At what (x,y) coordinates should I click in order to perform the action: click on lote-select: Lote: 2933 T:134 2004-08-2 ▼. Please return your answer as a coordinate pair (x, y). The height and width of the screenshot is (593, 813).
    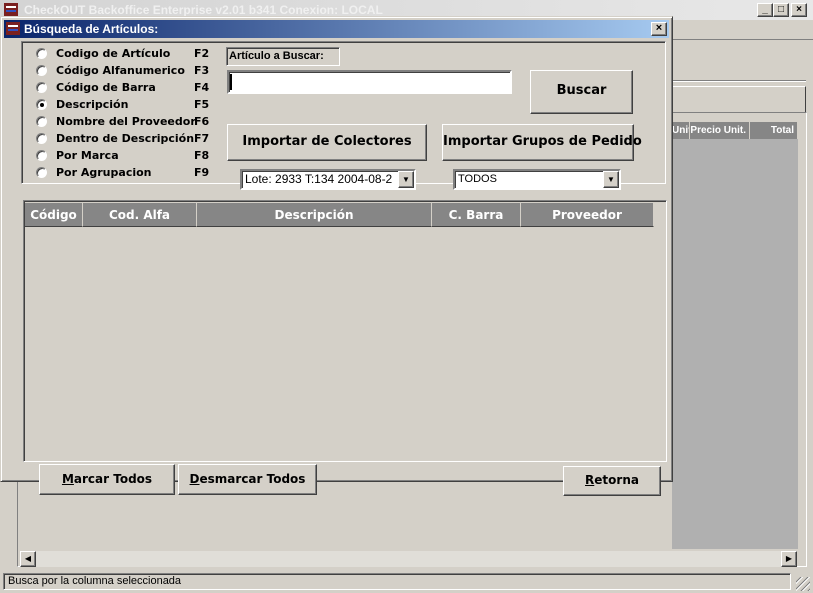
    Looking at the image, I should click on (328, 179).